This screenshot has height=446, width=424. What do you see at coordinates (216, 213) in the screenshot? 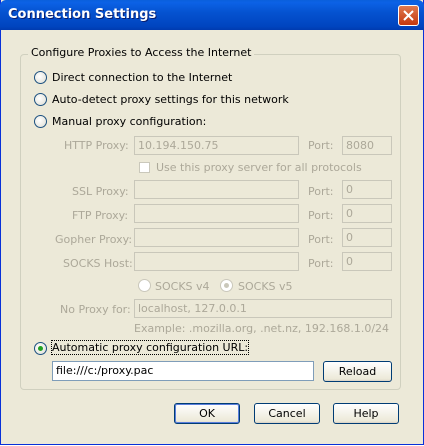
I see `ftp-proxy-input` at bounding box center [216, 213].